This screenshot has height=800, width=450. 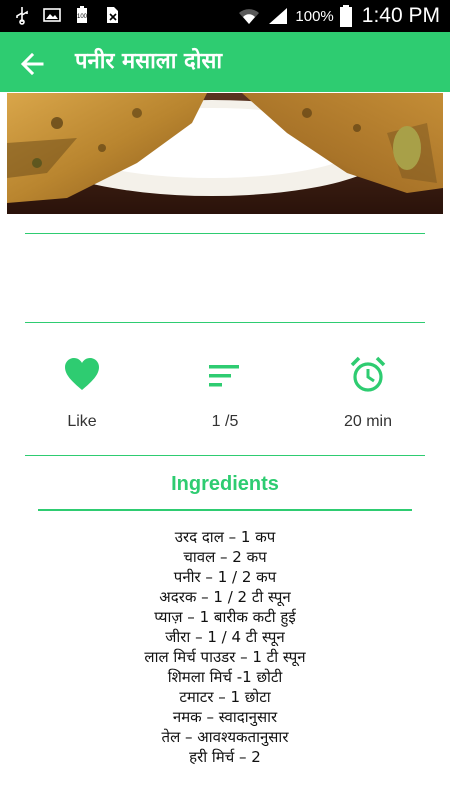 What do you see at coordinates (52, 15) in the screenshot?
I see `image-icon` at bounding box center [52, 15].